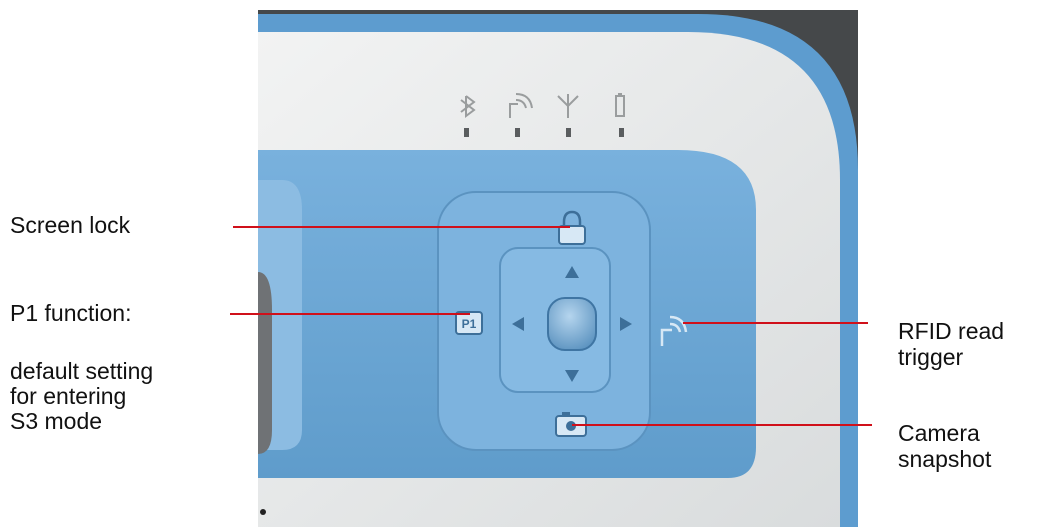  I want to click on p1-desc-line-1: default setting, so click(82, 371).